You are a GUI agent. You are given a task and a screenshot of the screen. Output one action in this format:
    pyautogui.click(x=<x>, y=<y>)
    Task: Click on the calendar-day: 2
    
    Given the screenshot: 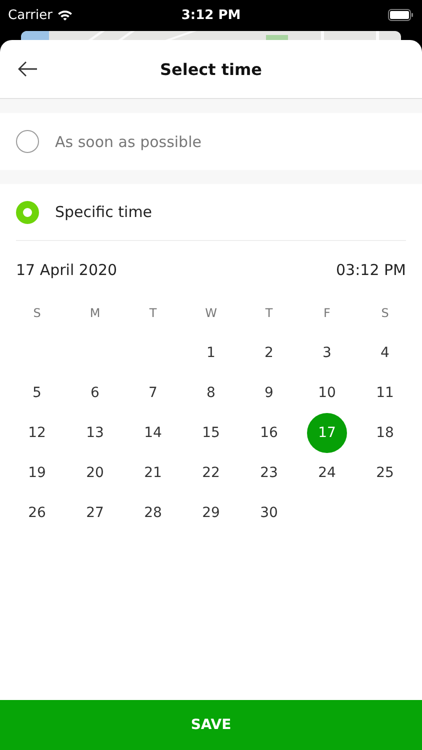 What is the action you would take?
    pyautogui.click(x=269, y=353)
    